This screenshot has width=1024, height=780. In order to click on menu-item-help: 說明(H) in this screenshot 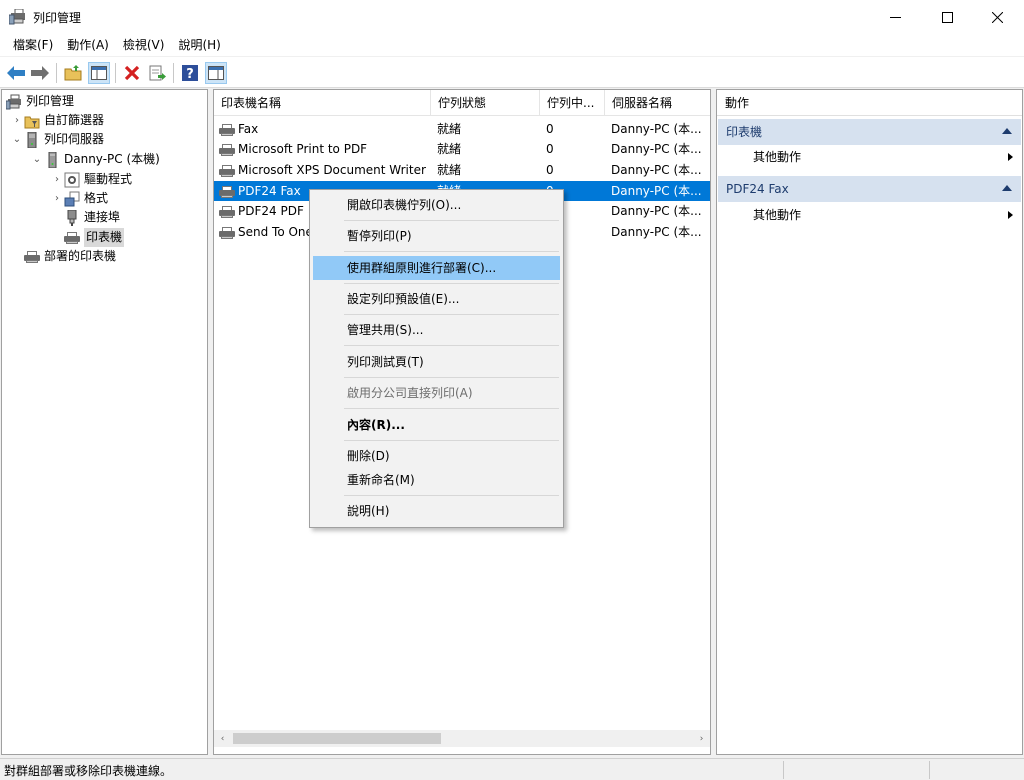, I will do `click(436, 511)`.